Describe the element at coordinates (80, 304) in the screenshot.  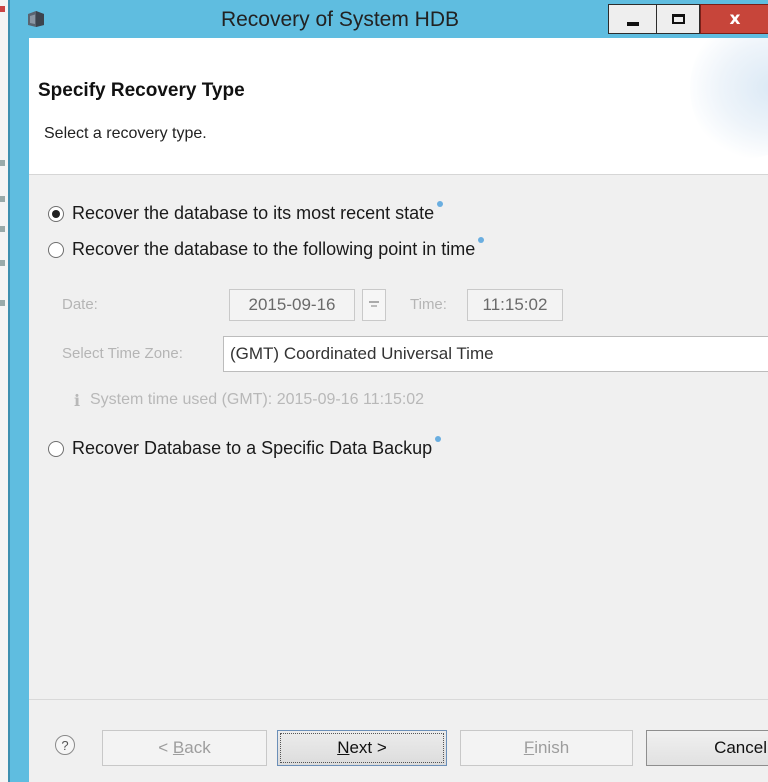
I see `date-label: Date:` at that location.